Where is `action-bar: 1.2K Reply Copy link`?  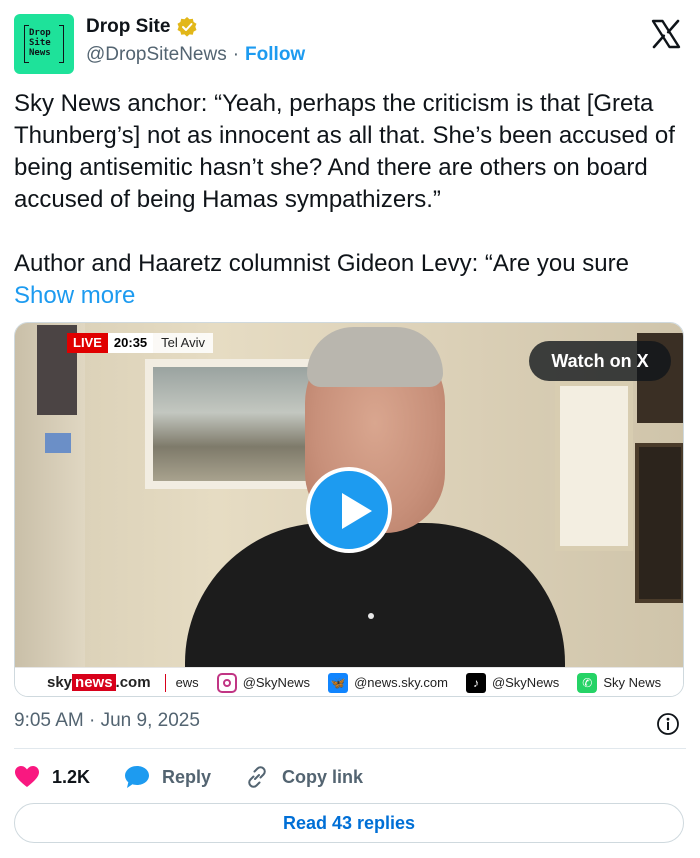 action-bar: 1.2K Reply Copy link is located at coordinates (188, 777).